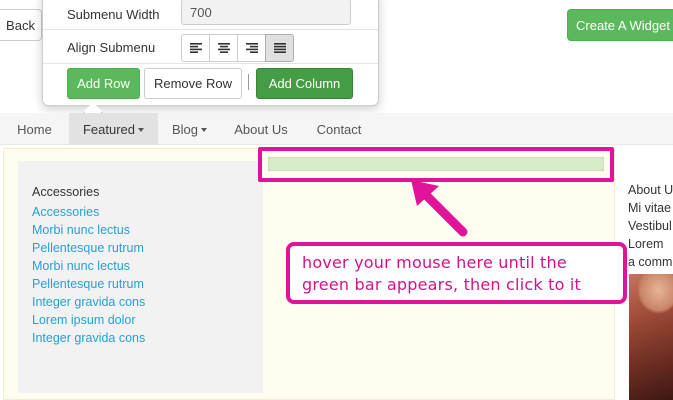 This screenshot has height=400, width=673. Describe the element at coordinates (650, 190) in the screenshot. I see `column-text-line: About U` at that location.